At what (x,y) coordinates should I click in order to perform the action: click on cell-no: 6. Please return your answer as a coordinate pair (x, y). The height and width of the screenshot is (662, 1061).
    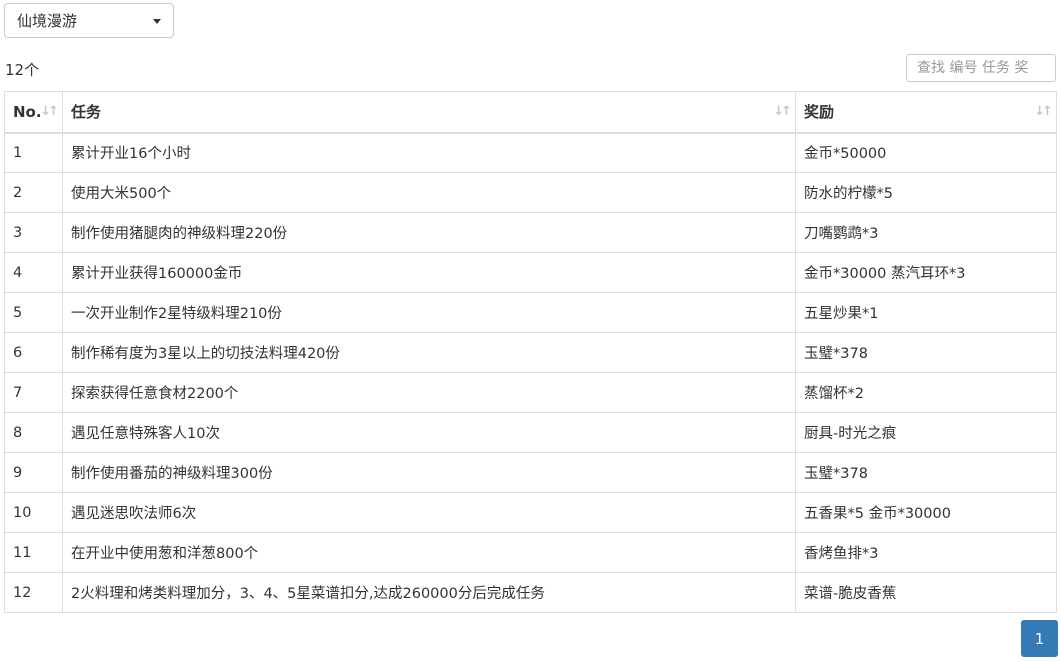
    Looking at the image, I should click on (33, 352).